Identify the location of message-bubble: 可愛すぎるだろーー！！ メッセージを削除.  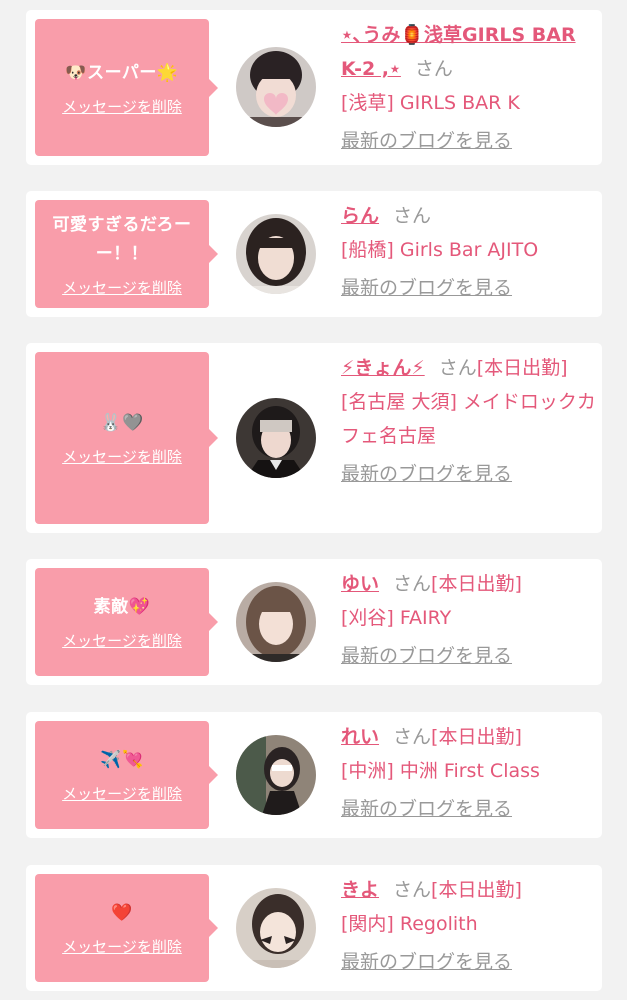
(126, 254).